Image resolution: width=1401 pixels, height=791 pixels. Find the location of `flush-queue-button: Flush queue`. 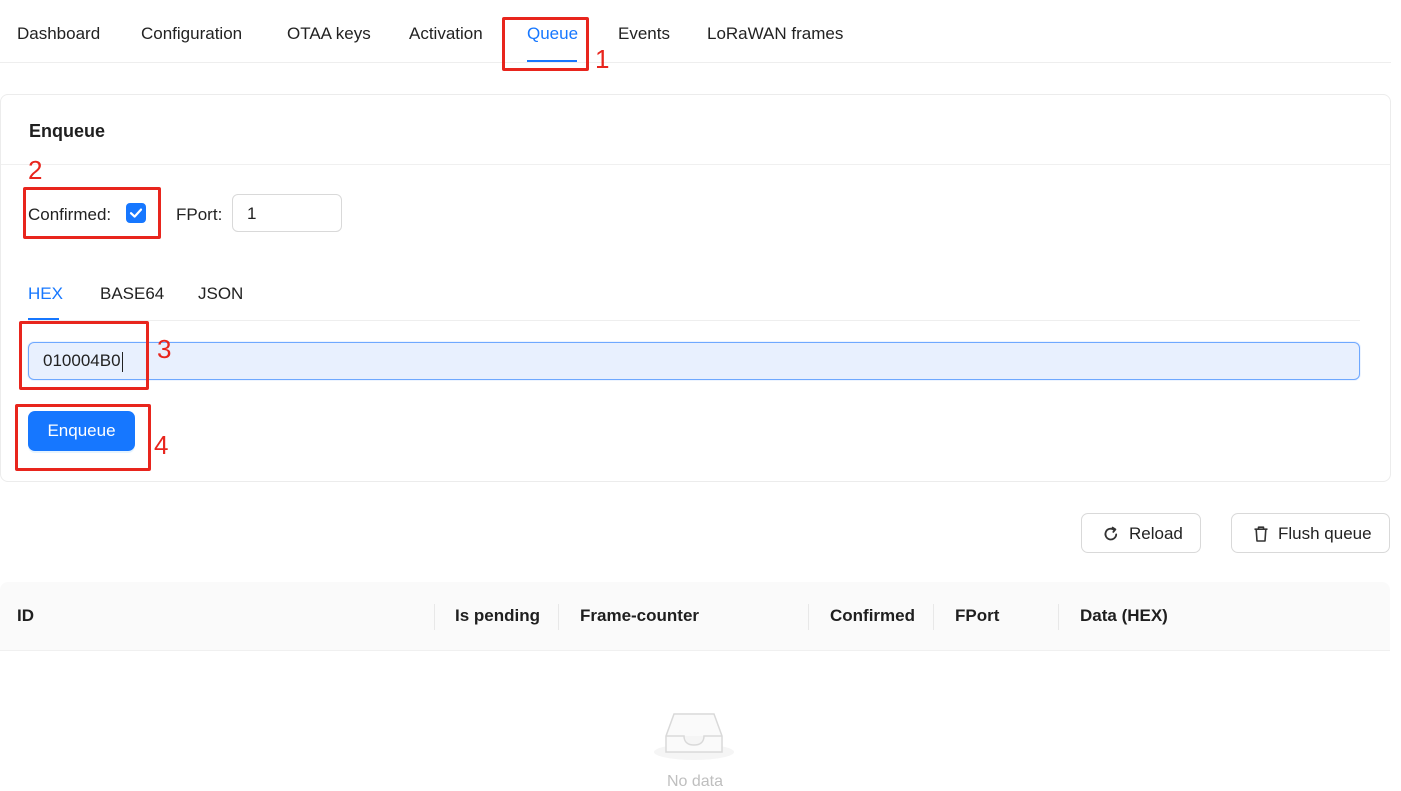

flush-queue-button: Flush queue is located at coordinates (1310, 533).